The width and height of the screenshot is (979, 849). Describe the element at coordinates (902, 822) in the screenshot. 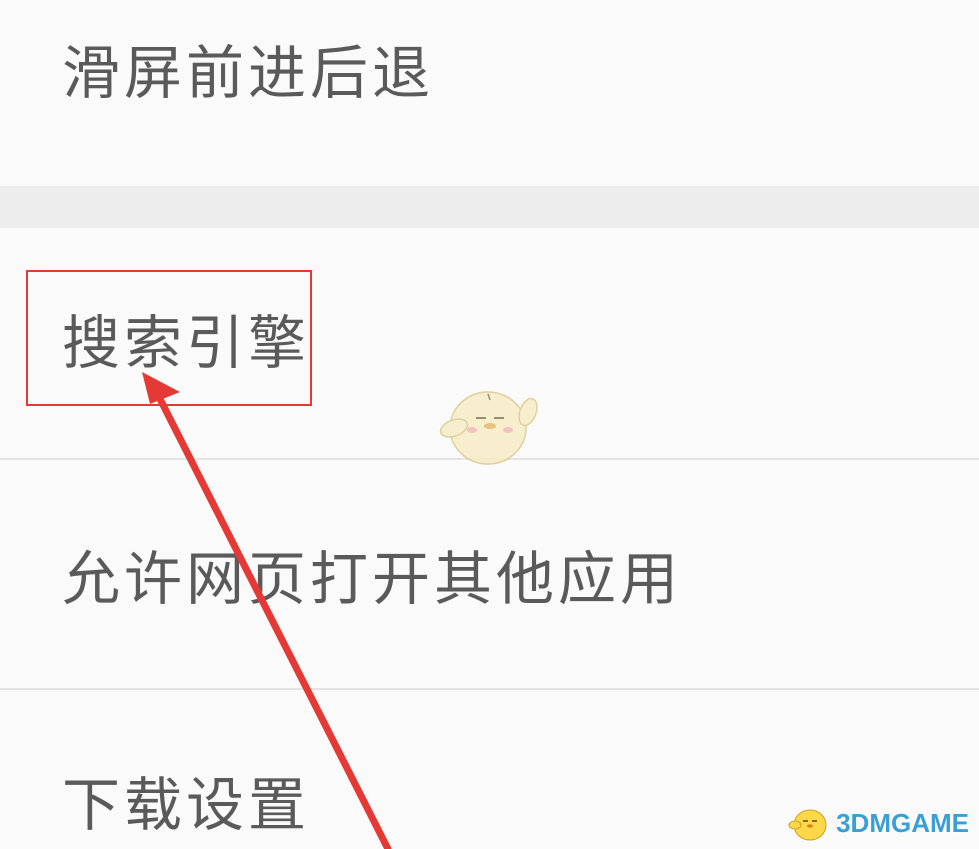

I see `watermark-text: 3DMGAME` at that location.